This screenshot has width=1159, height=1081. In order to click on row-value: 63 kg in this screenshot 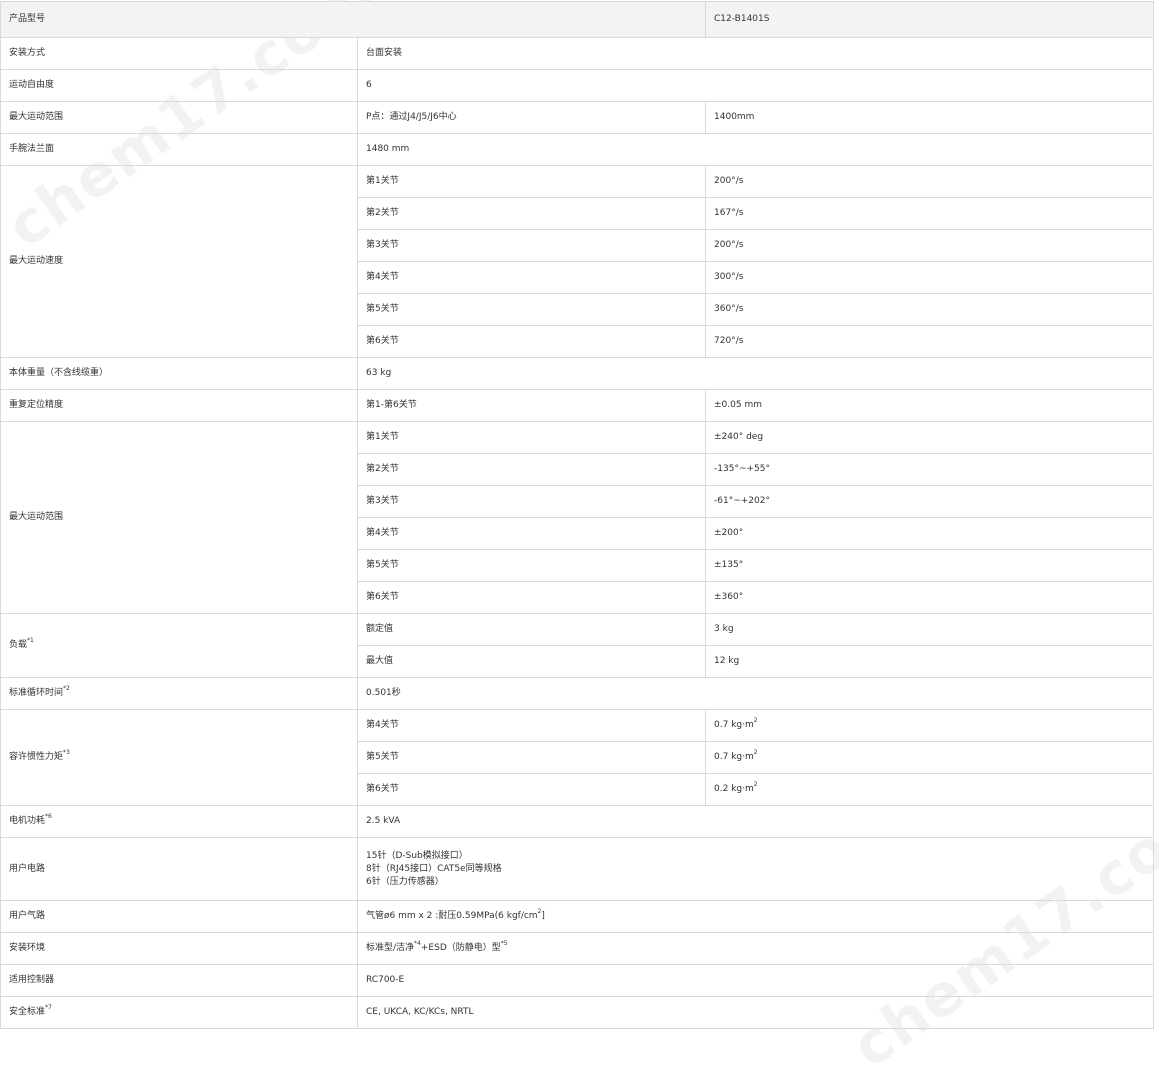, I will do `click(755, 373)`.